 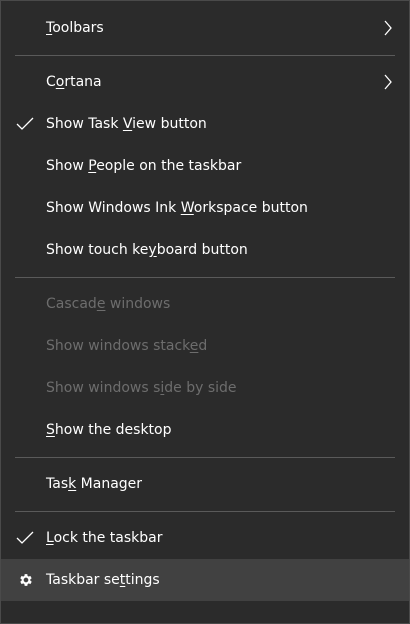 What do you see at coordinates (205, 538) in the screenshot?
I see `menu-item-lock-taskbar: Lock the taskbar` at bounding box center [205, 538].